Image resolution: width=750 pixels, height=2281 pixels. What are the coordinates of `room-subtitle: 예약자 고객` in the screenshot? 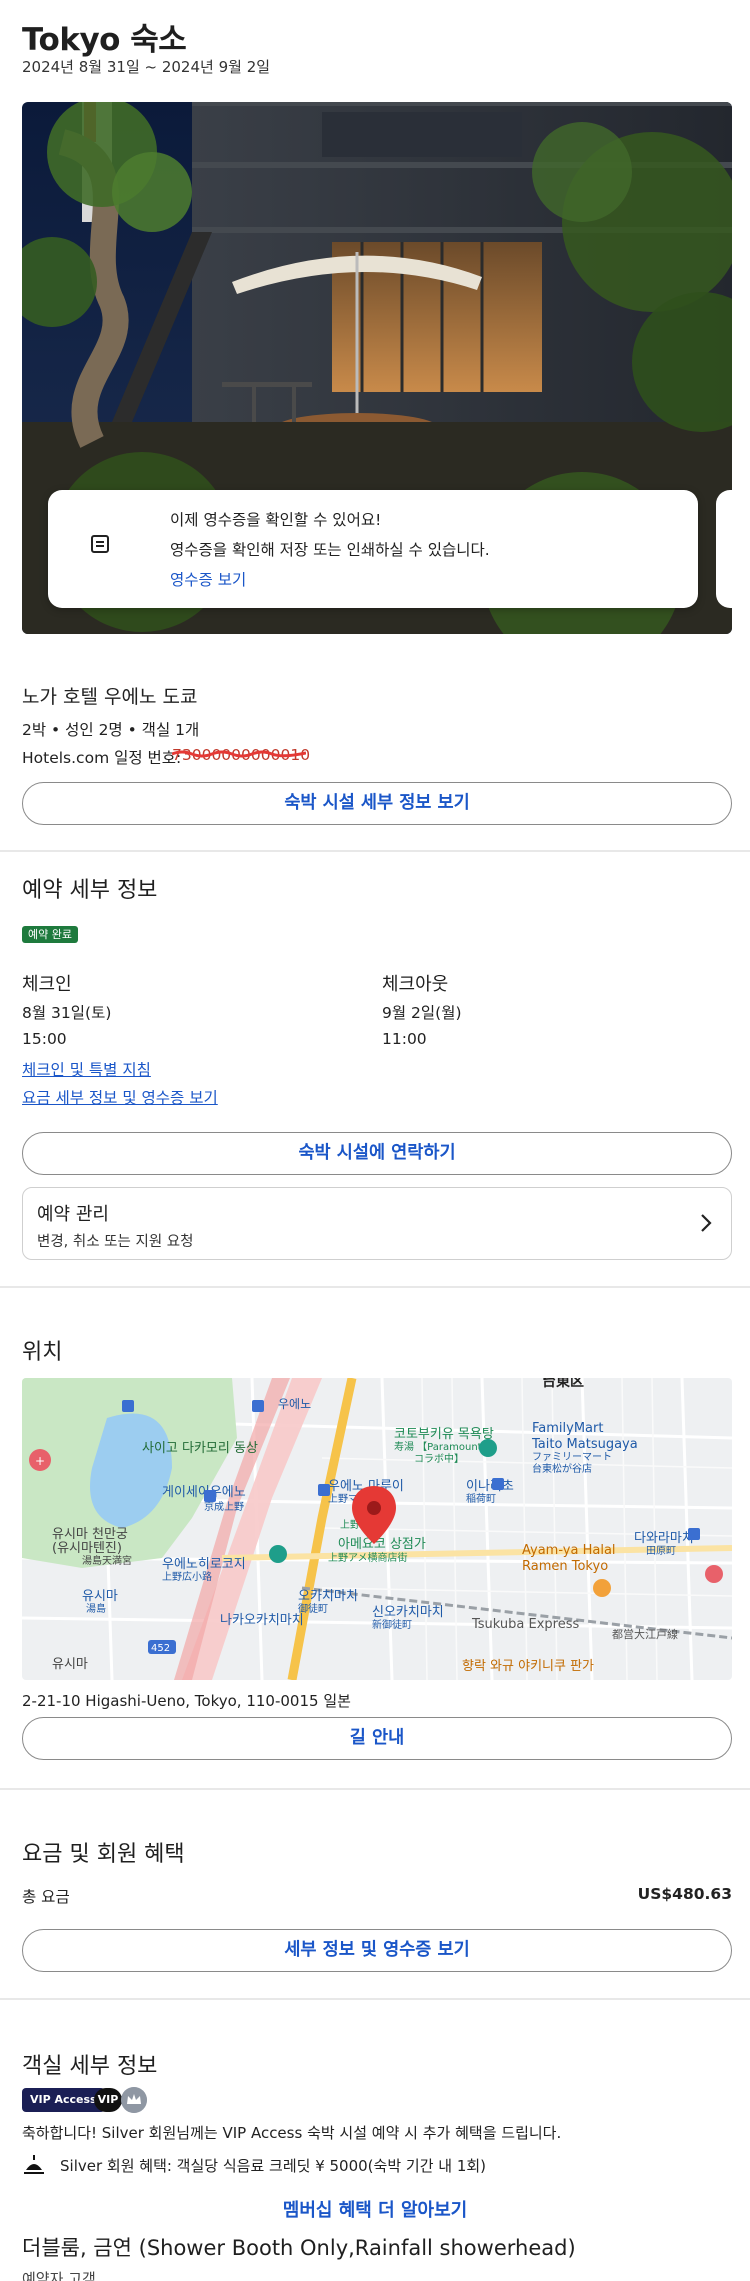 It's located at (59, 2275).